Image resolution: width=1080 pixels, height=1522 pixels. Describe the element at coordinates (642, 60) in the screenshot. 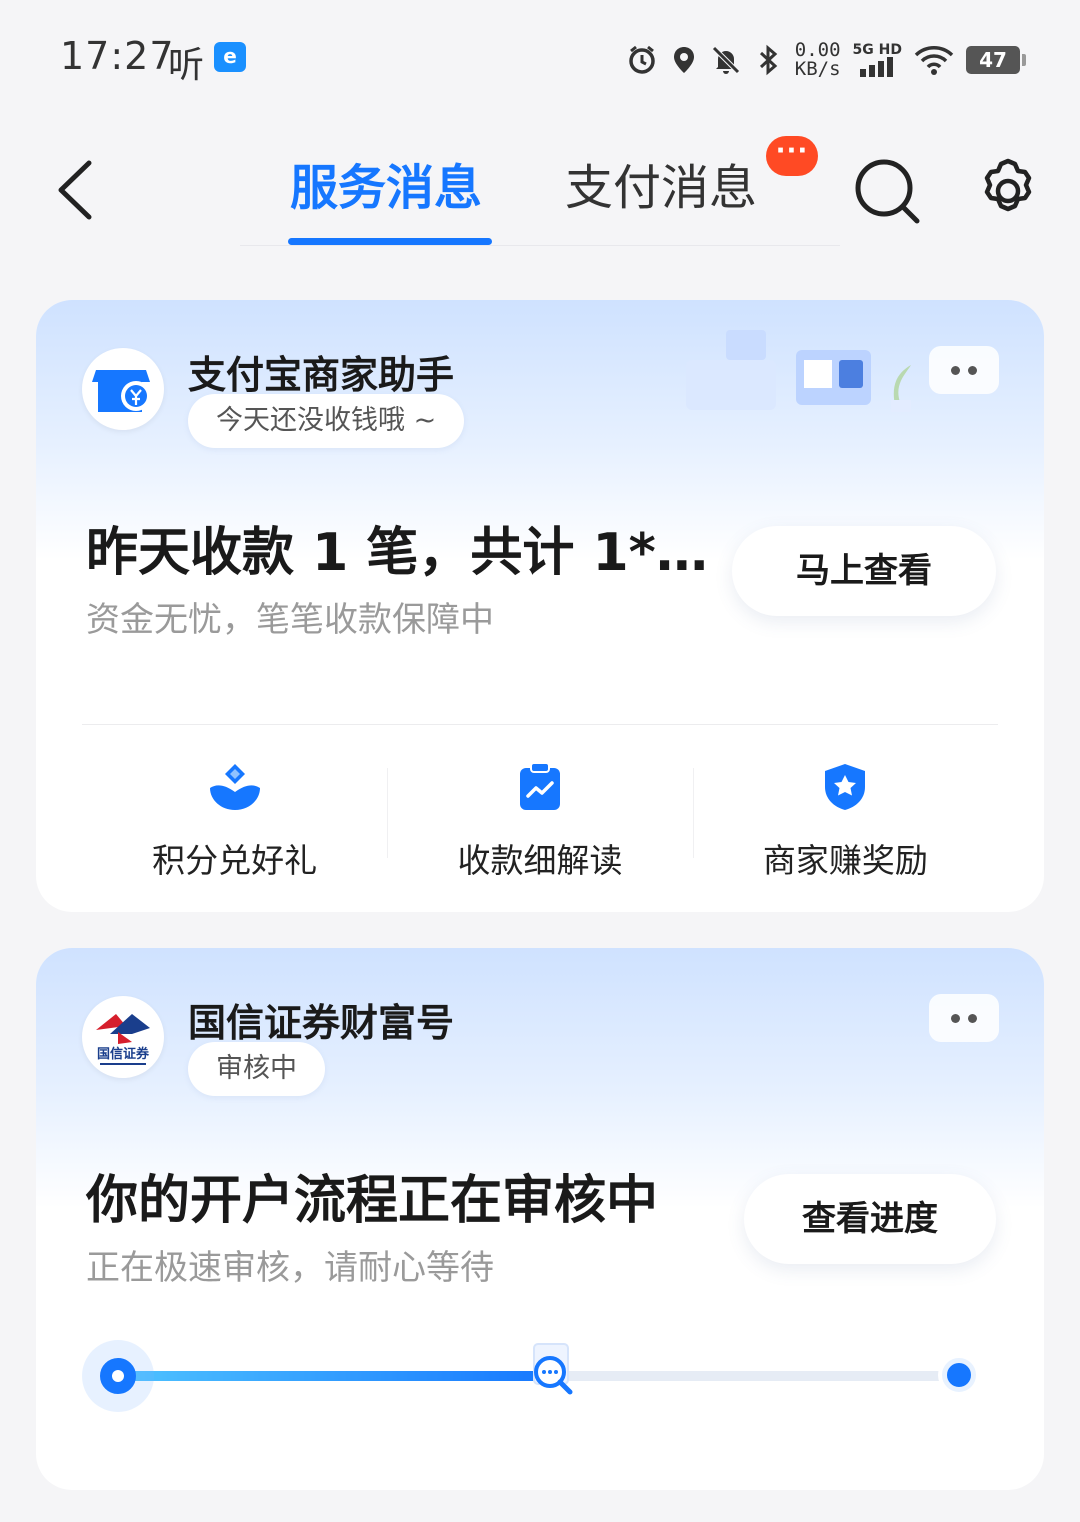

I see `alarm-icon` at that location.